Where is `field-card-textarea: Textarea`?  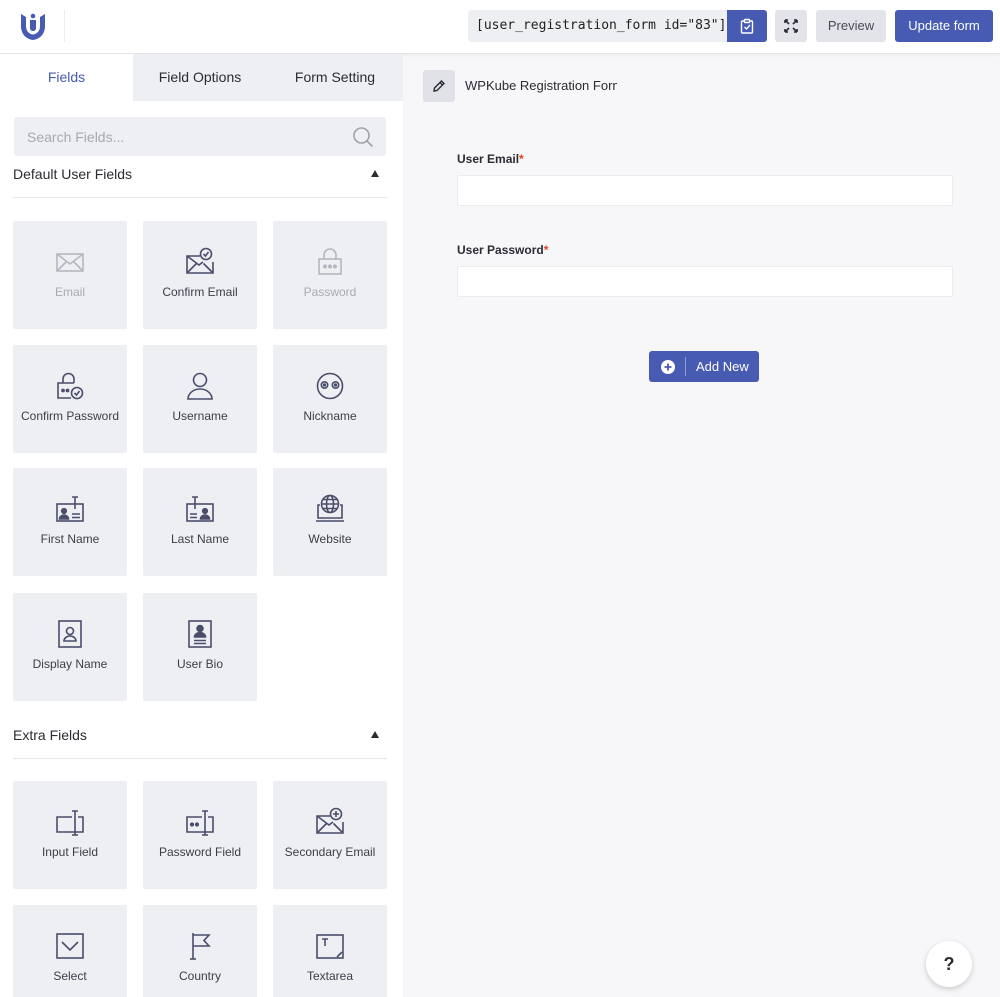 field-card-textarea: Textarea is located at coordinates (330, 951).